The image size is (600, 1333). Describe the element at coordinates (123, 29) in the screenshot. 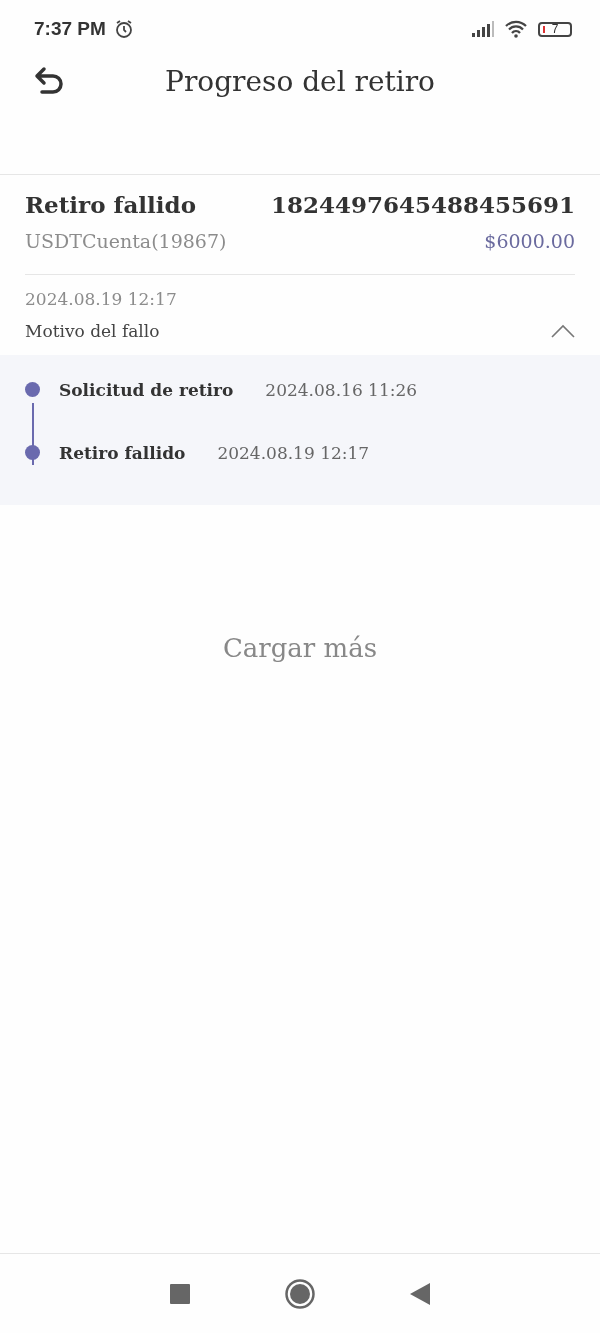

I see `alarm-icon` at that location.